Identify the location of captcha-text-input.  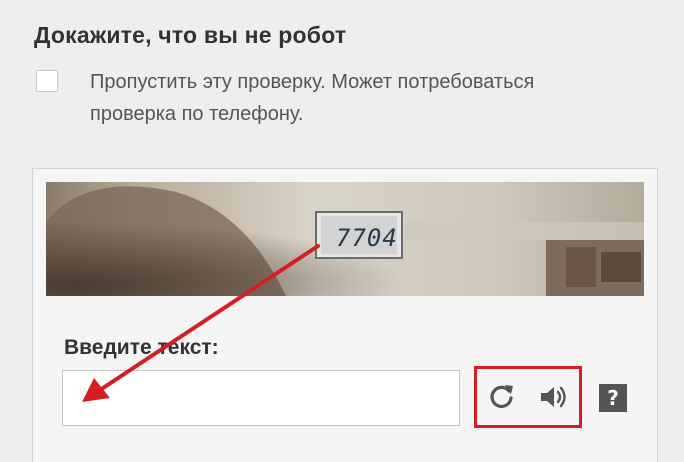
(261, 398).